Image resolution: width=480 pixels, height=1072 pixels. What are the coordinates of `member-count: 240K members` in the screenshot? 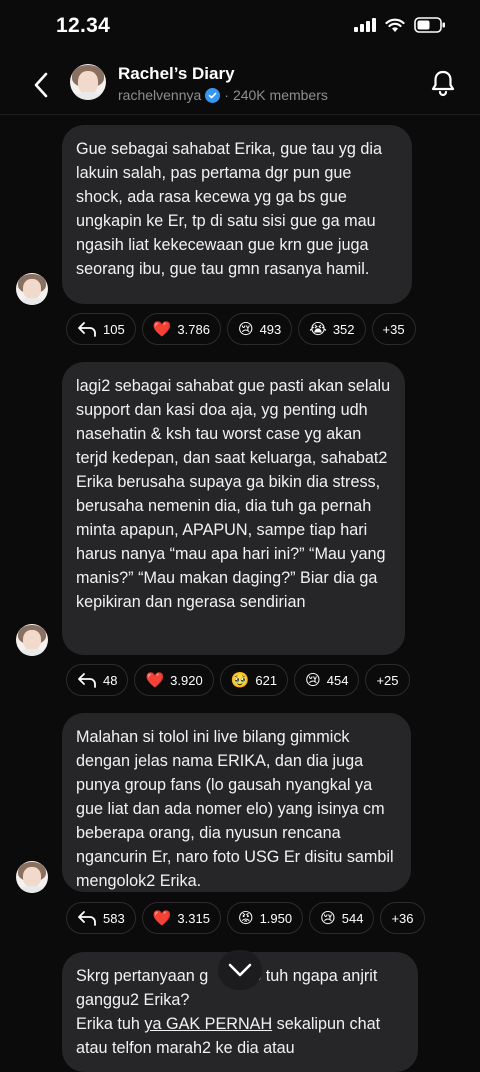 It's located at (280, 95).